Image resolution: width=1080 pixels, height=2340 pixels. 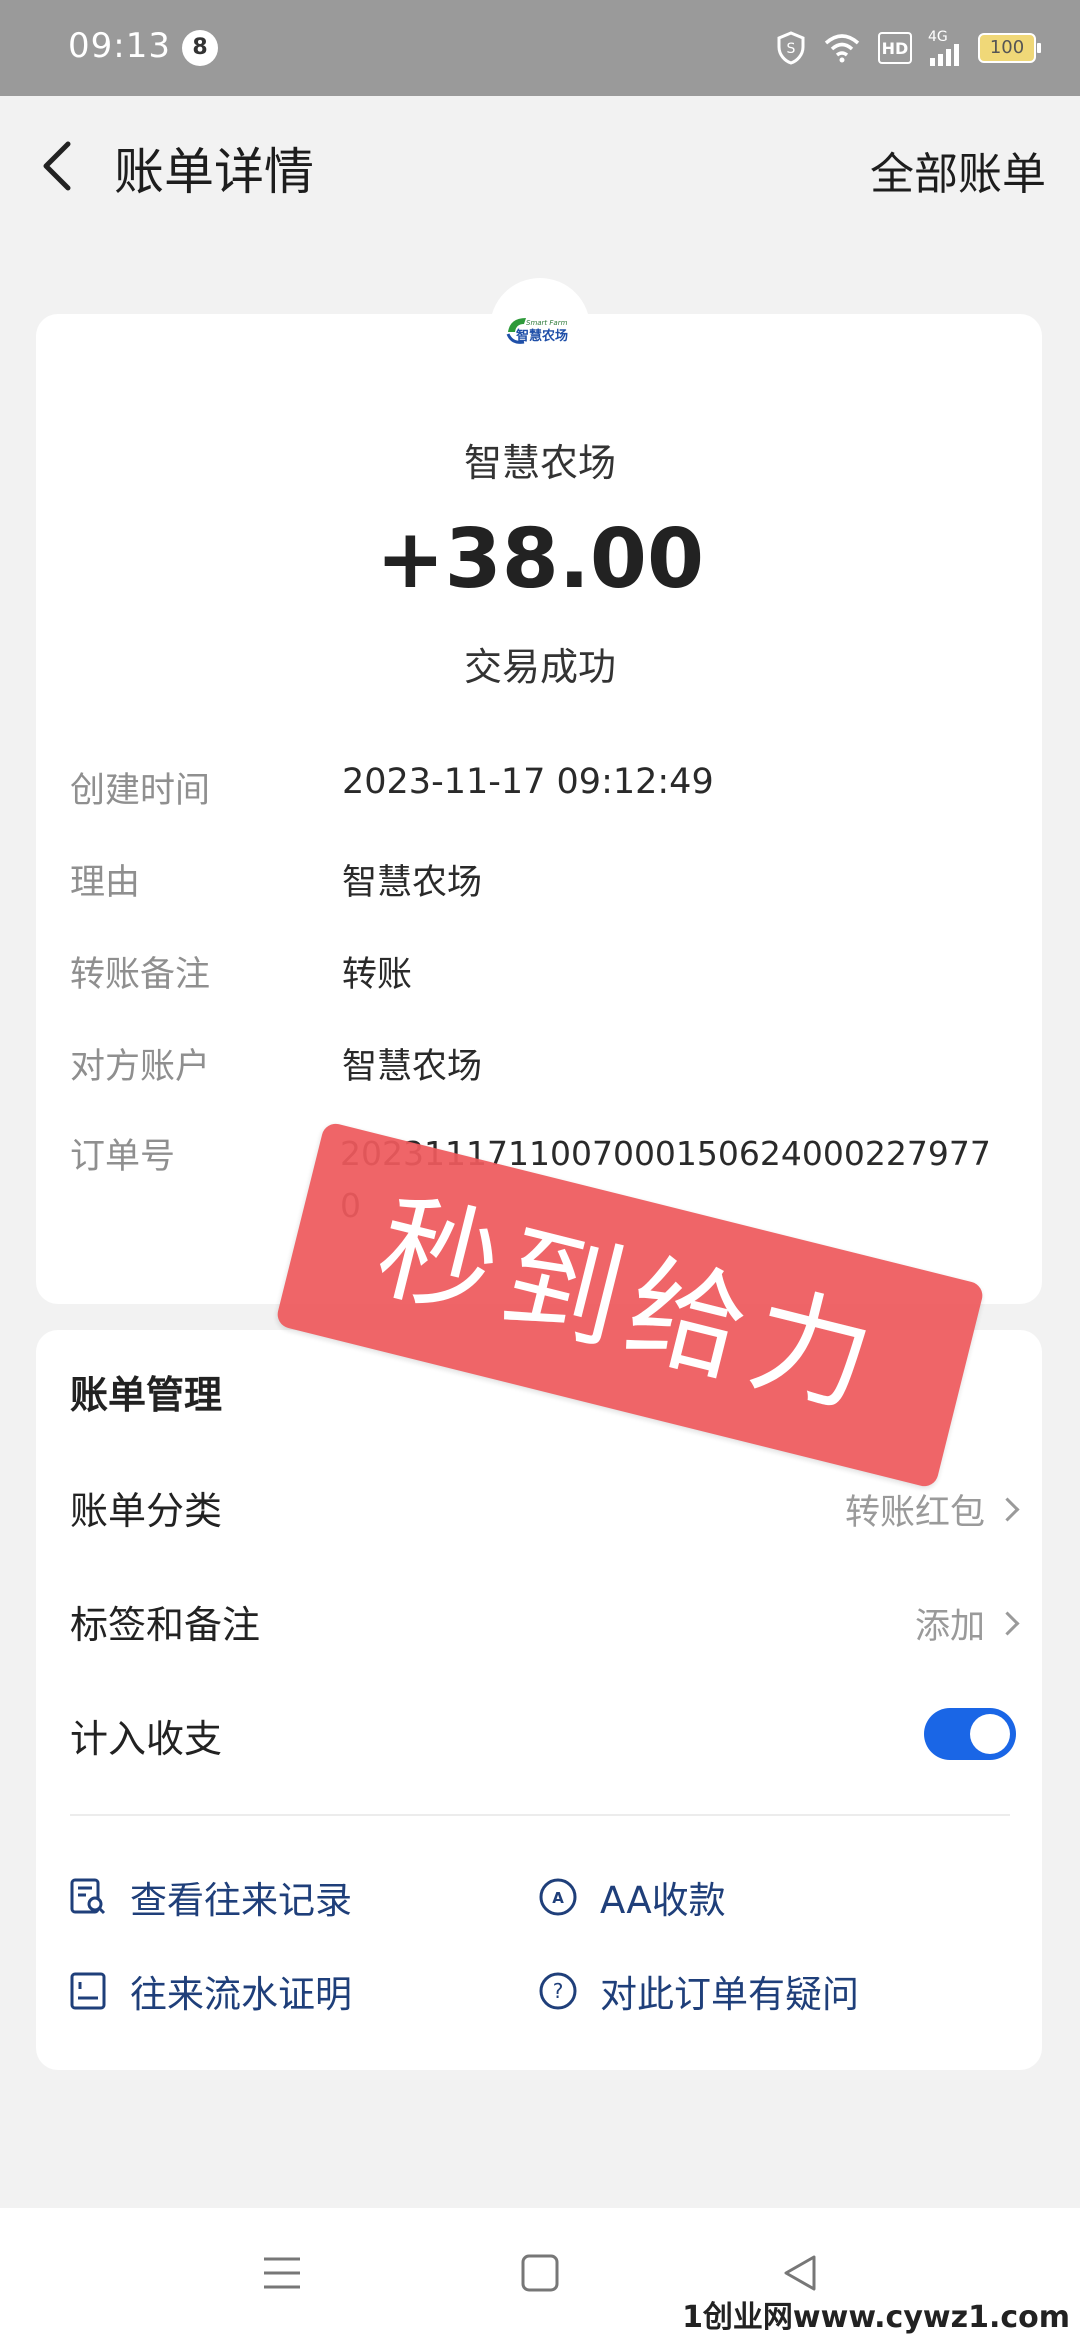 I want to click on home-nav-button, so click(x=540, y=2273).